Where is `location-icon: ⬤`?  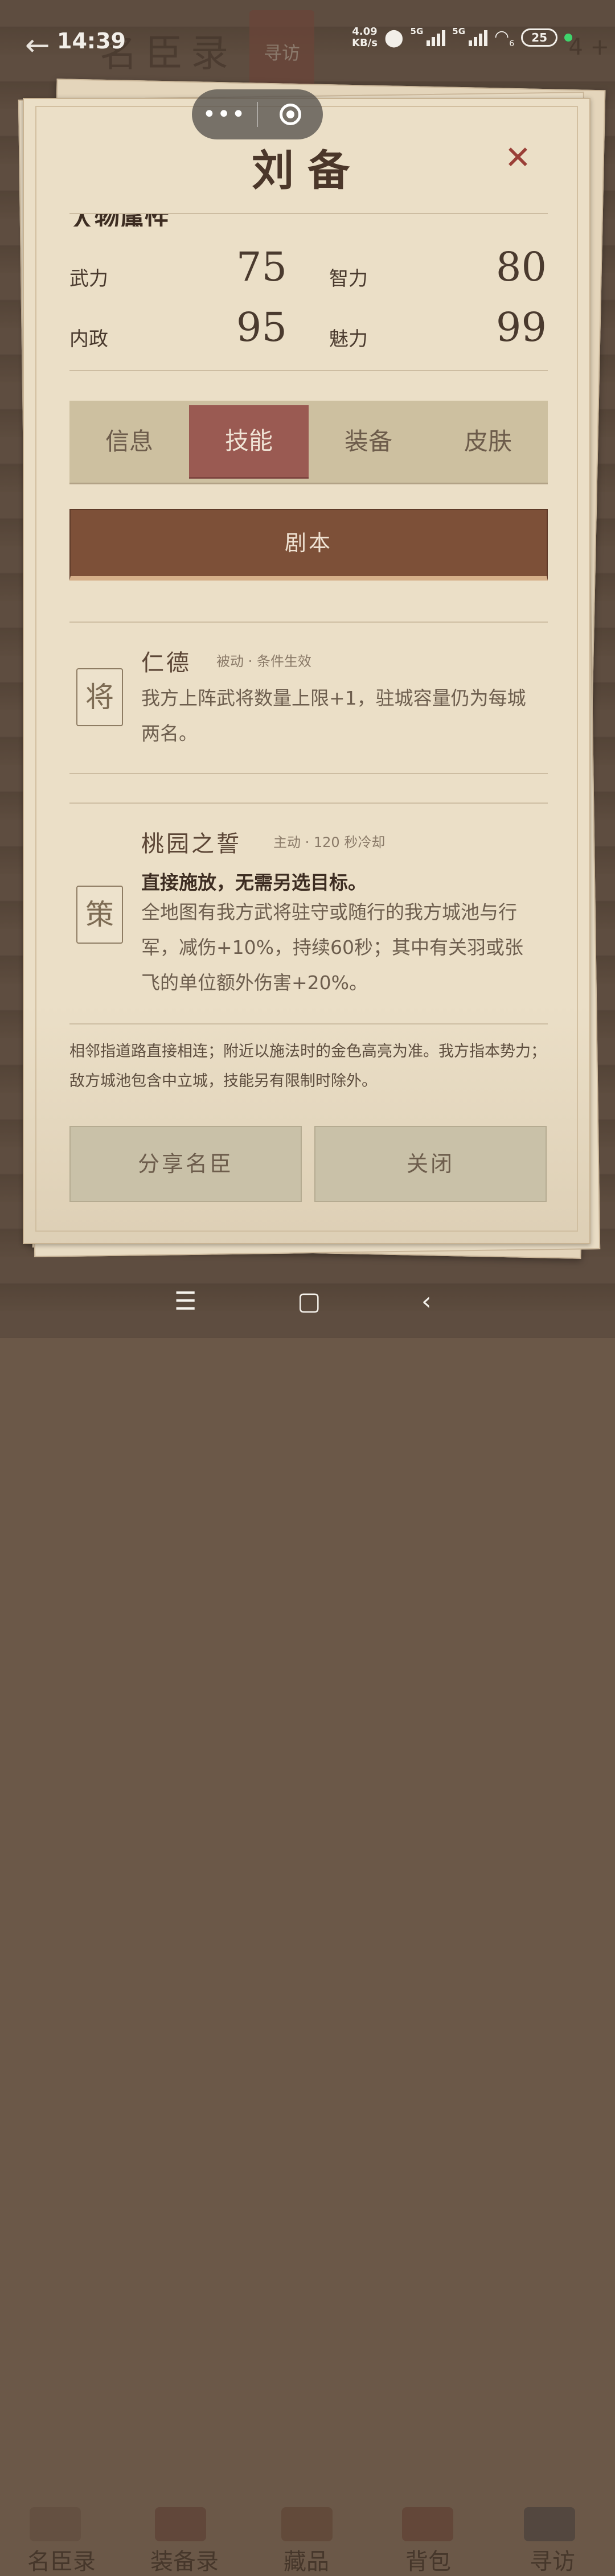 location-icon: ⬤ is located at coordinates (394, 38).